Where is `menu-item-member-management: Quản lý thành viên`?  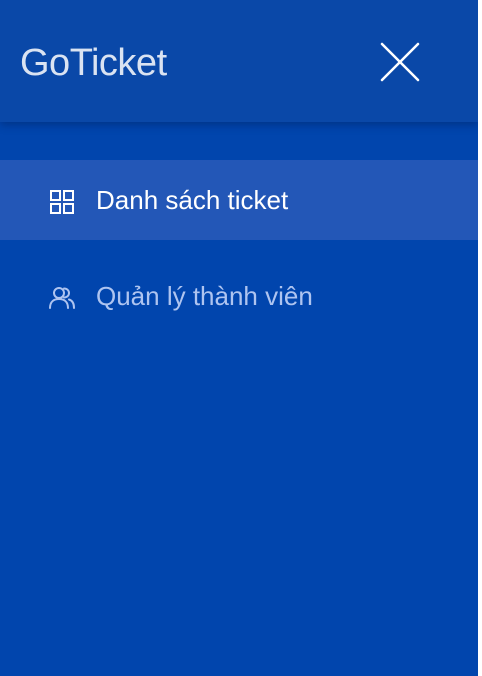 menu-item-member-management: Quản lý thành viên is located at coordinates (239, 296).